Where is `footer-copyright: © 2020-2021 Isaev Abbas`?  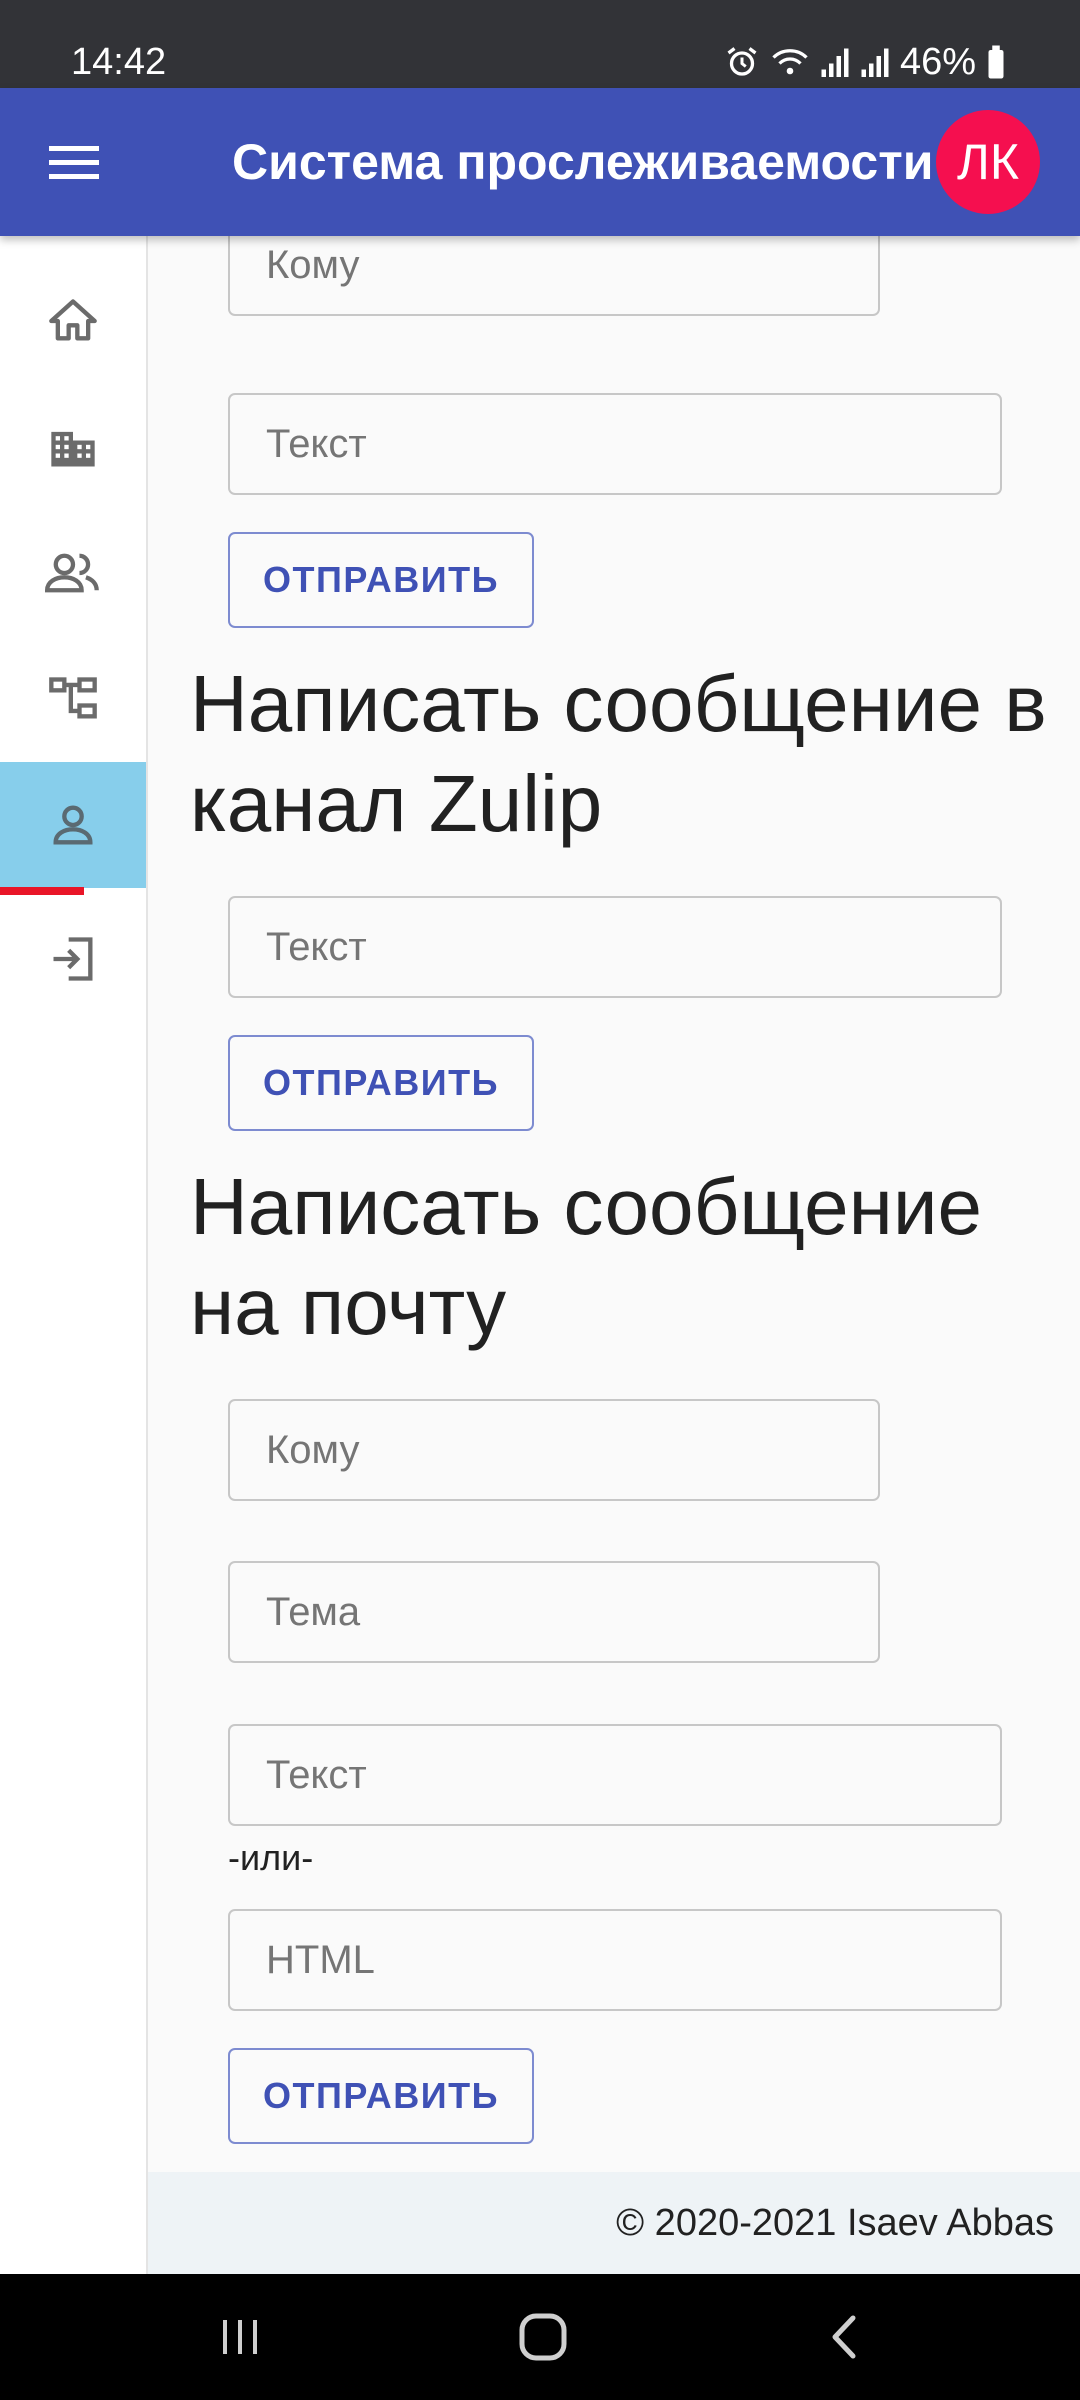 footer-copyright: © 2020-2021 Isaev Abbas is located at coordinates (614, 2223).